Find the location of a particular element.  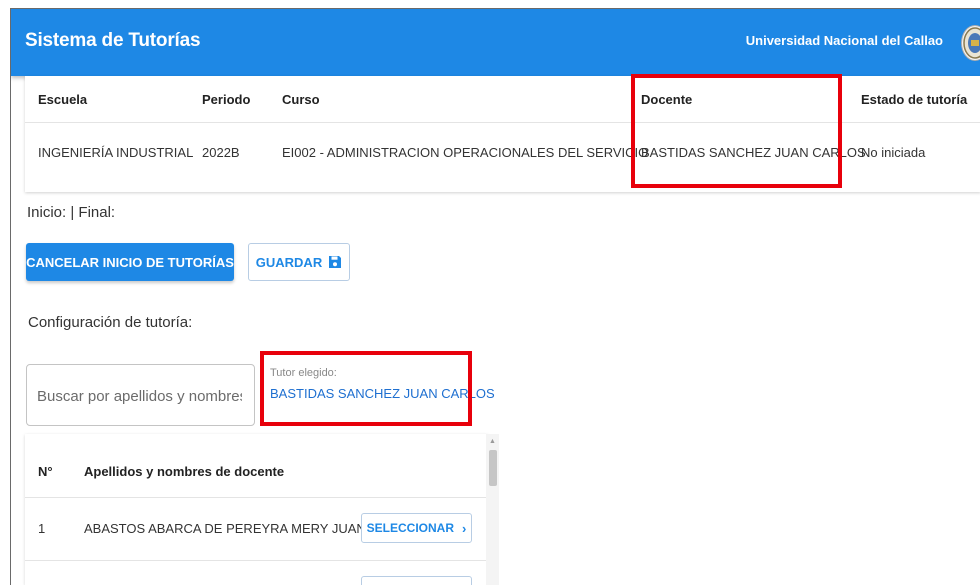

column-header-curso: Curso is located at coordinates (301, 99).